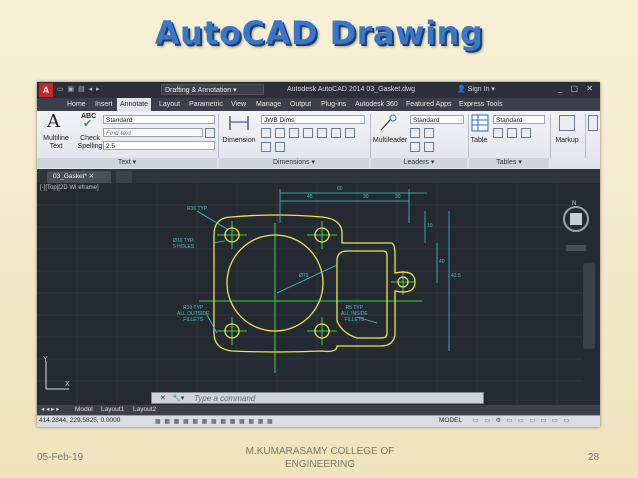  What do you see at coordinates (320, 451) in the screenshot?
I see `college-line-1: M.KUMARASAMY COLLEGE OF` at bounding box center [320, 451].